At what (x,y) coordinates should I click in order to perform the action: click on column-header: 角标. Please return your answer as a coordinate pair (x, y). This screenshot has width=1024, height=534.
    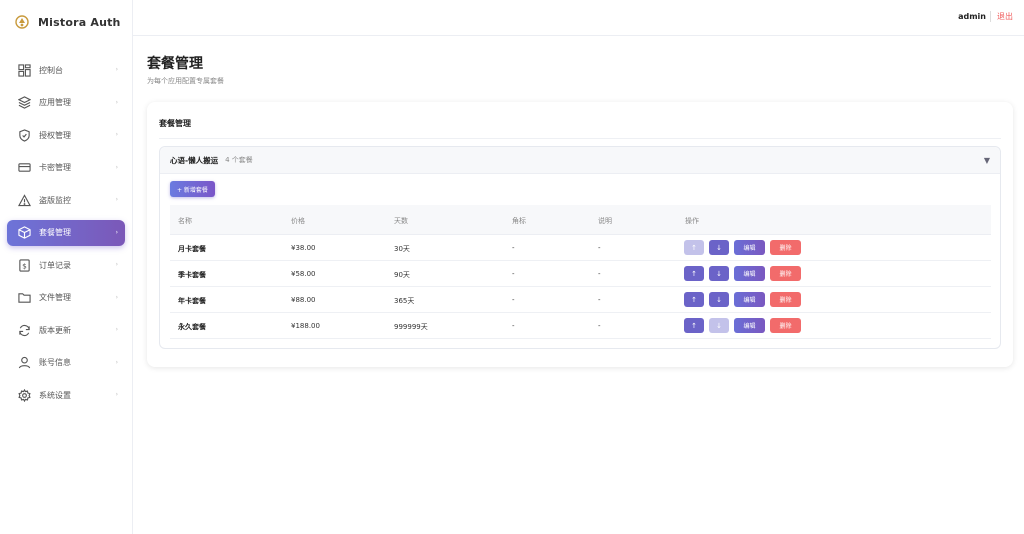
    Looking at the image, I should click on (519, 221).